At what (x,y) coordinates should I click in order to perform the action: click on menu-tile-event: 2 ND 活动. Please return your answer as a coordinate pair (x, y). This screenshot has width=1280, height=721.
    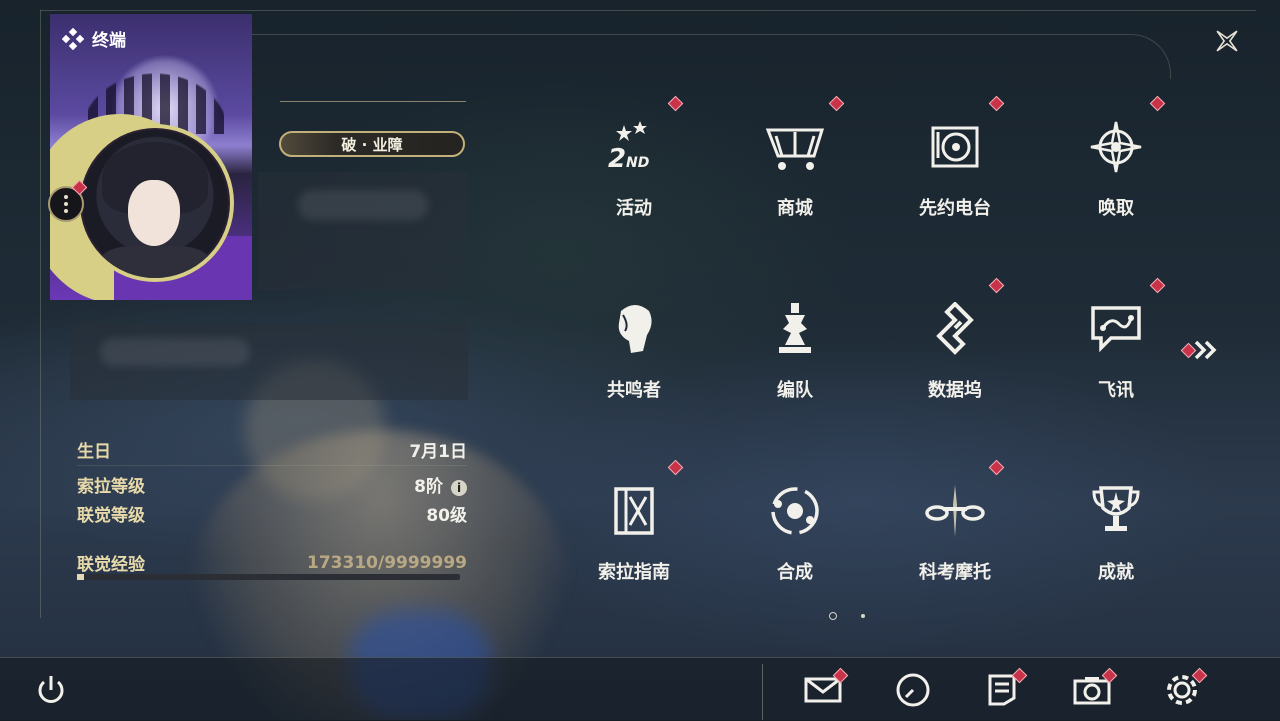
    Looking at the image, I should click on (634, 164).